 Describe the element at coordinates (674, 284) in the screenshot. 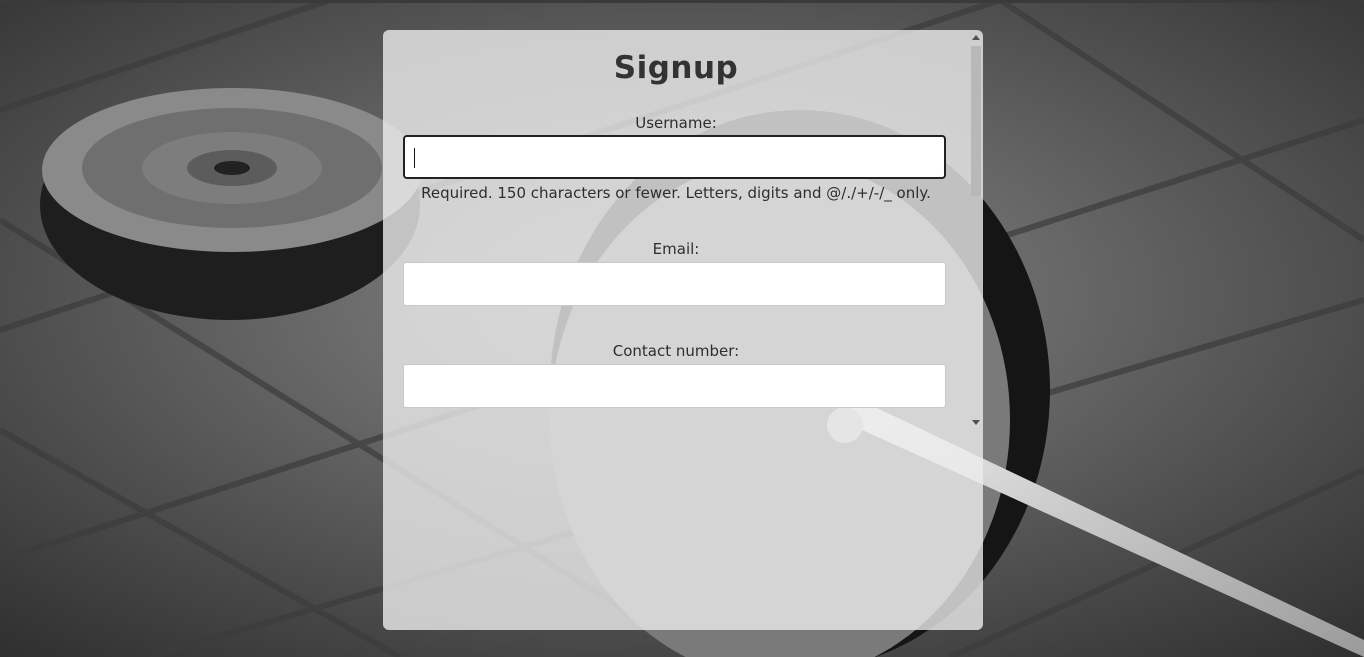

I see `email-input` at that location.